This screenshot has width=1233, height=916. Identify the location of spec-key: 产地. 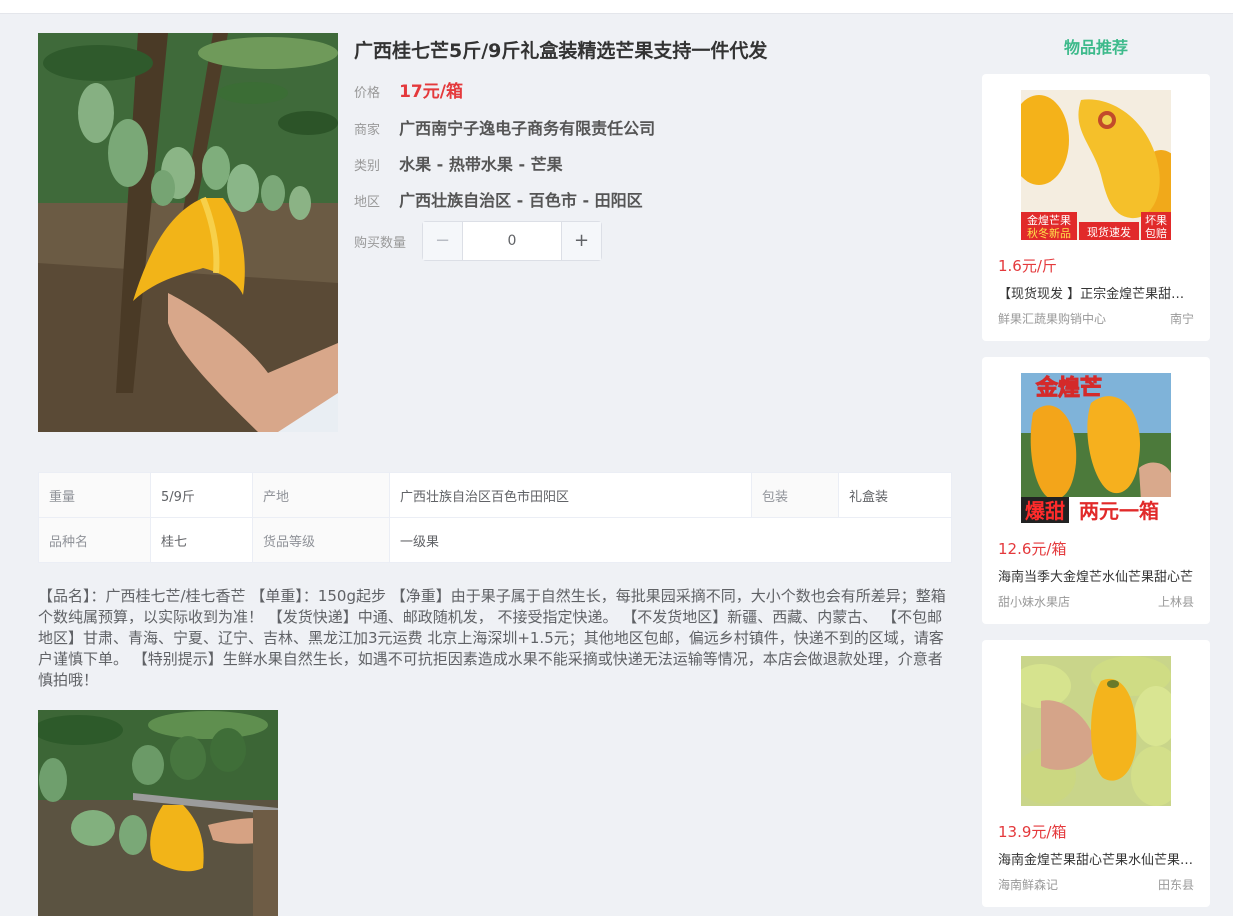
(321, 495).